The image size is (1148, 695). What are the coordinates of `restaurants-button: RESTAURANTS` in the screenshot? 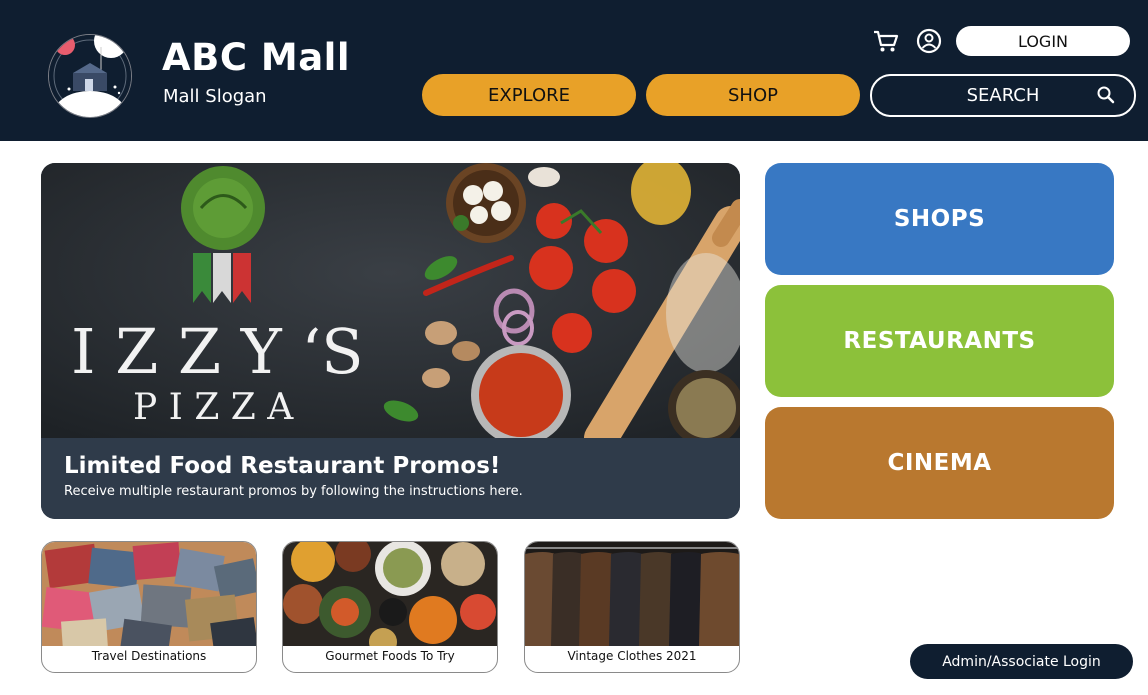 It's located at (939, 341).